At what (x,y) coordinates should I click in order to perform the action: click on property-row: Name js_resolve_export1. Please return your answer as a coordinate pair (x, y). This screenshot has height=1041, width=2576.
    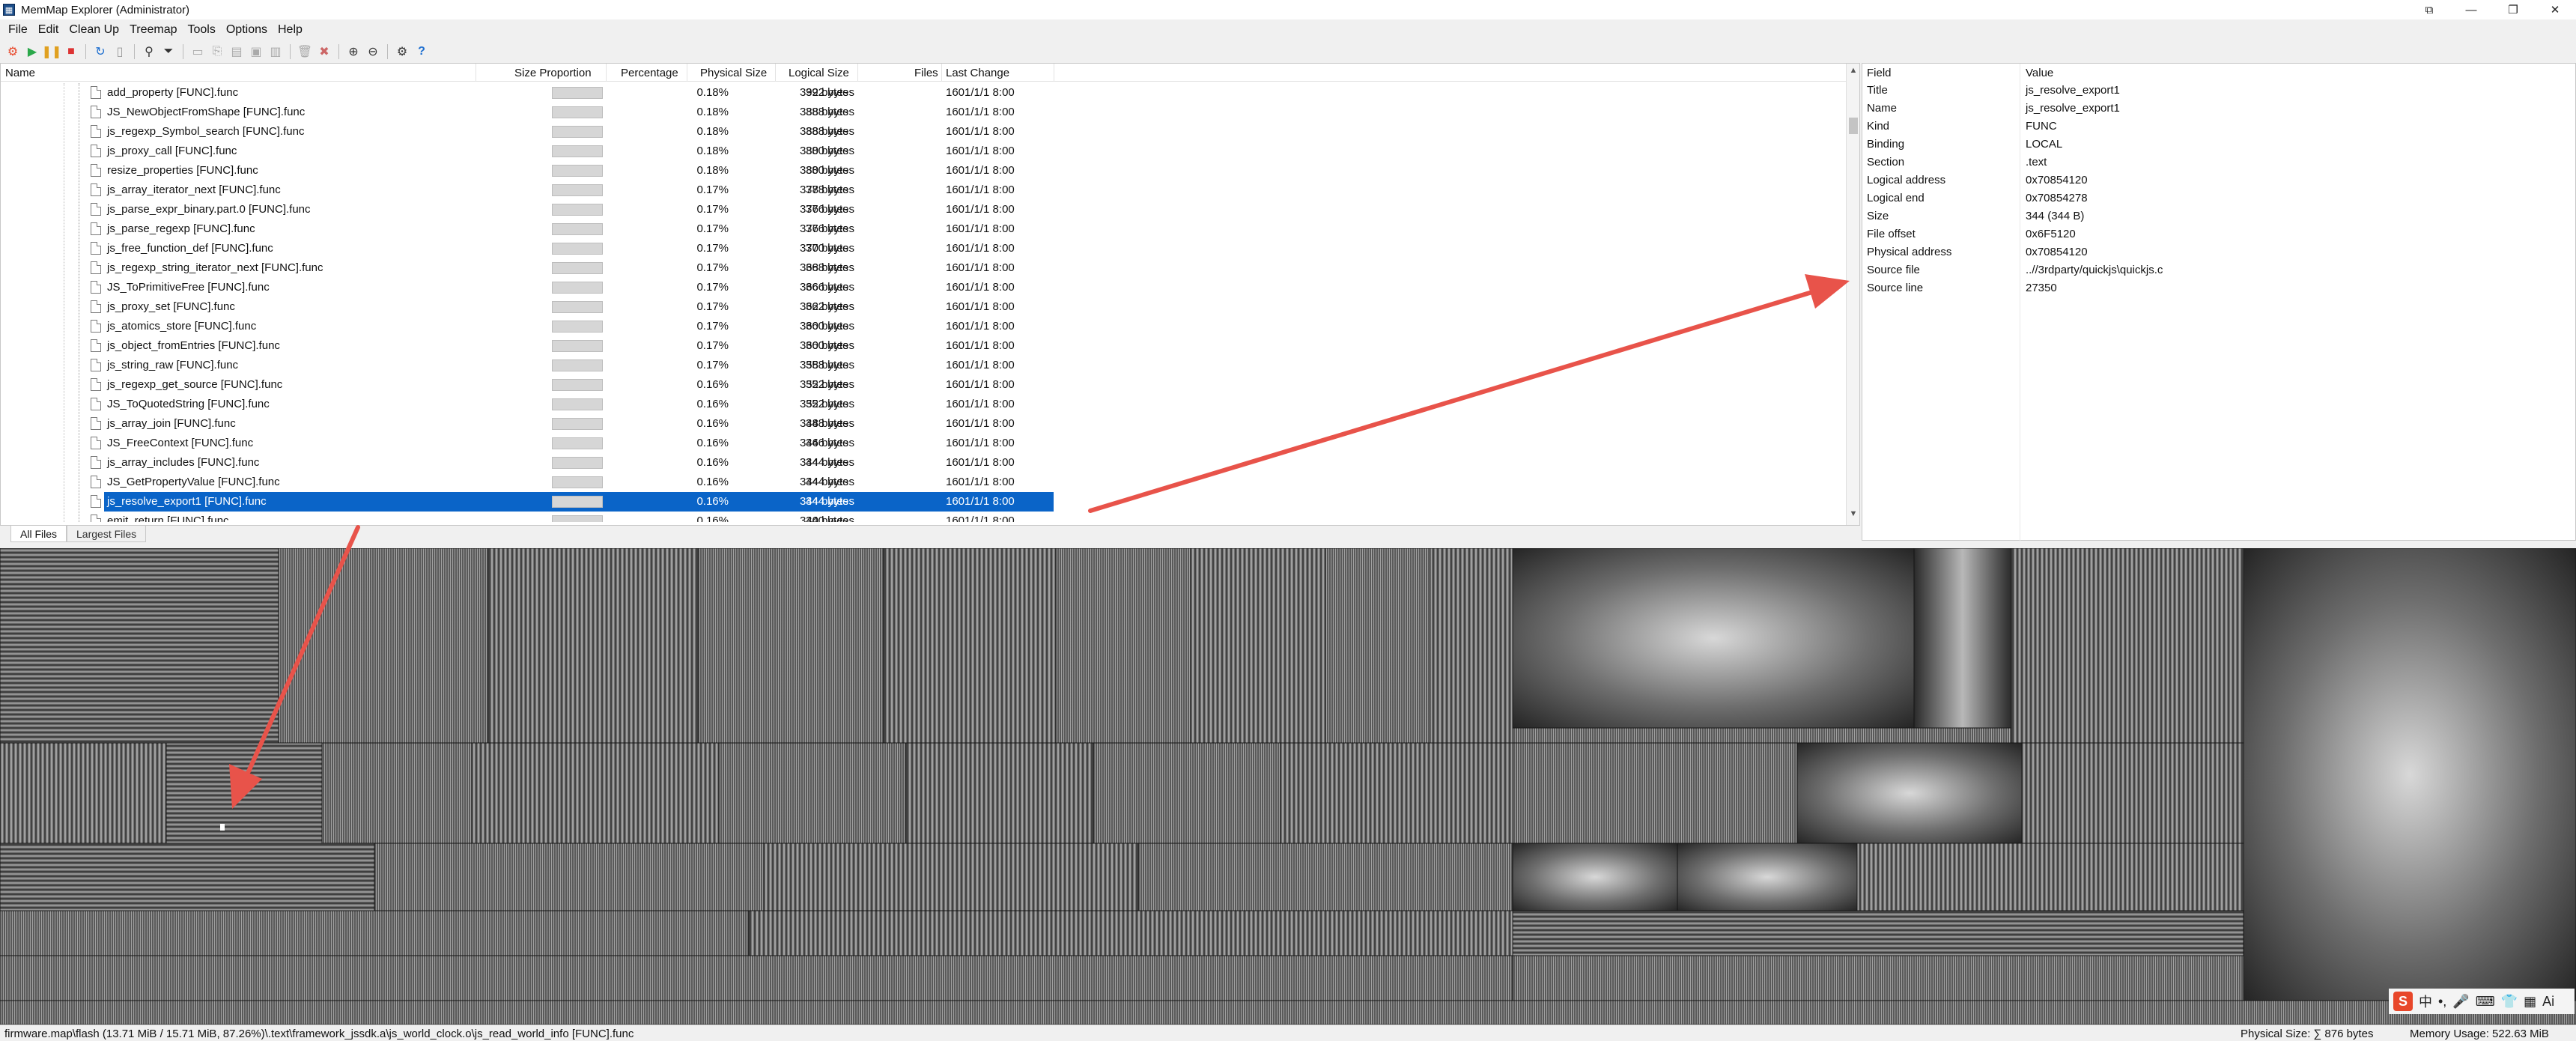
    Looking at the image, I should click on (2218, 109).